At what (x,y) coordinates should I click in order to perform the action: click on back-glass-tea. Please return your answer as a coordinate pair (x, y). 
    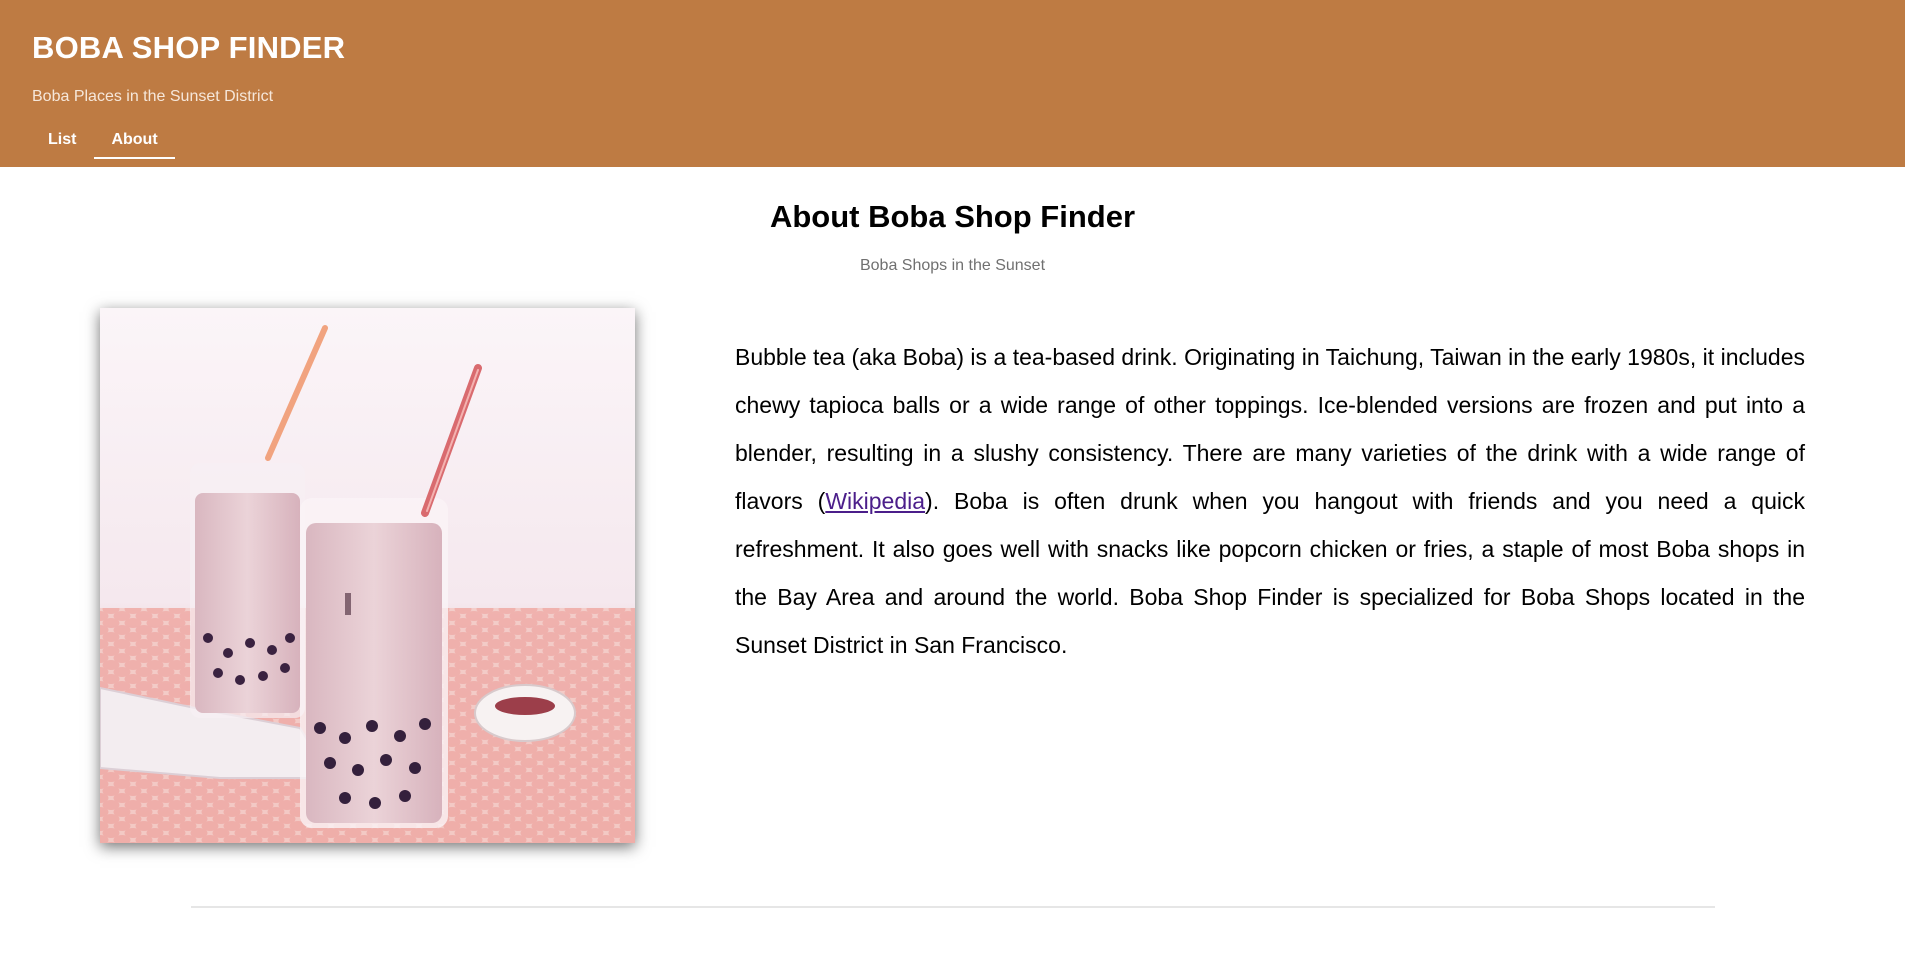
    Looking at the image, I should click on (247, 603).